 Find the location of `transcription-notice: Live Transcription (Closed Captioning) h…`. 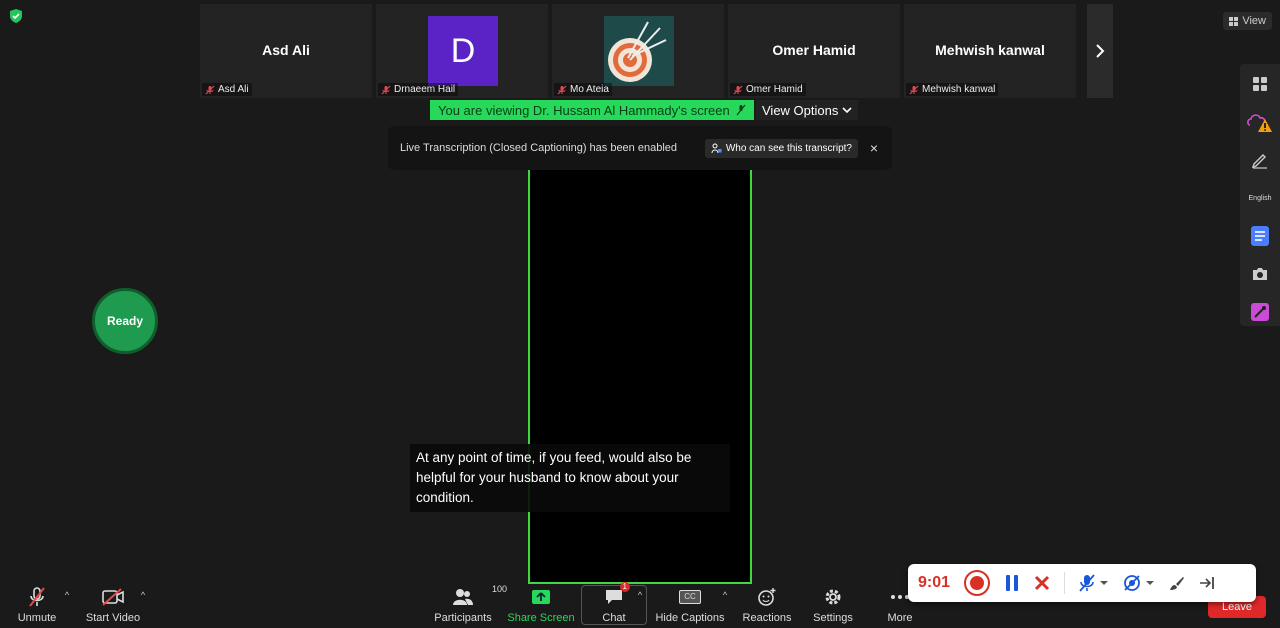

transcription-notice: Live Transcription (Closed Captioning) h… is located at coordinates (640, 148).